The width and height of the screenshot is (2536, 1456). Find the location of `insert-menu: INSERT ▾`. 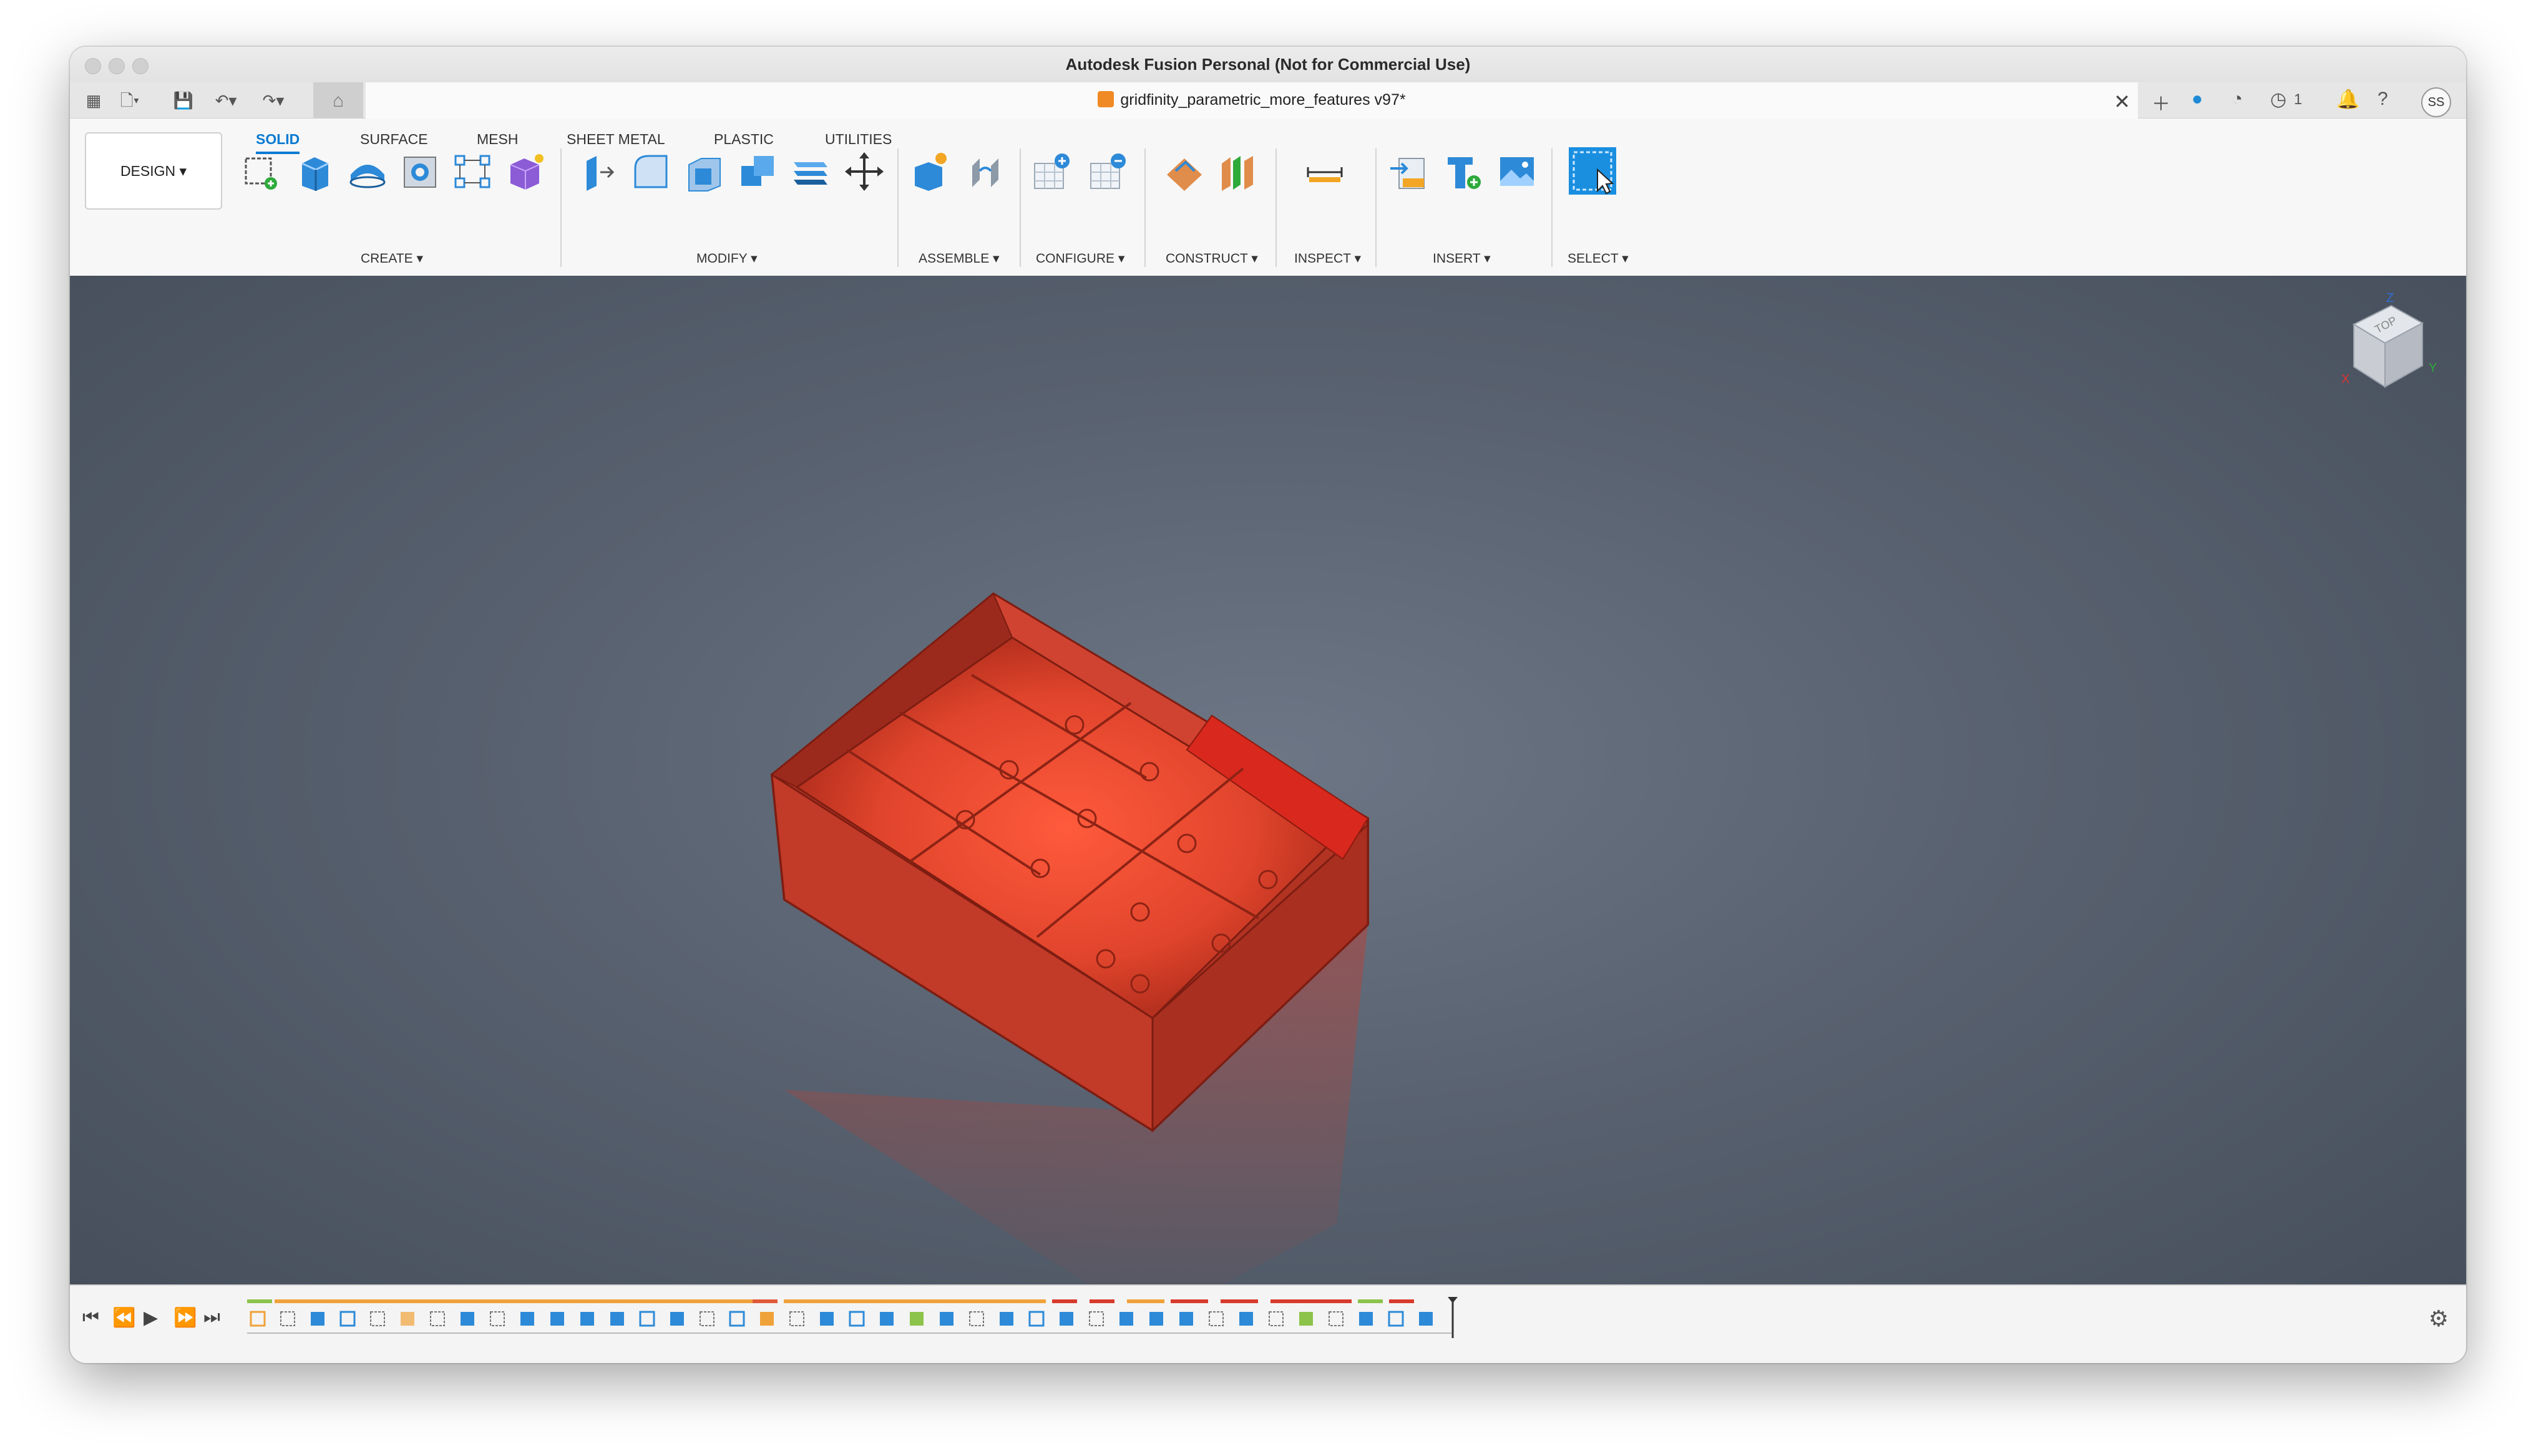

insert-menu: INSERT ▾ is located at coordinates (1462, 258).